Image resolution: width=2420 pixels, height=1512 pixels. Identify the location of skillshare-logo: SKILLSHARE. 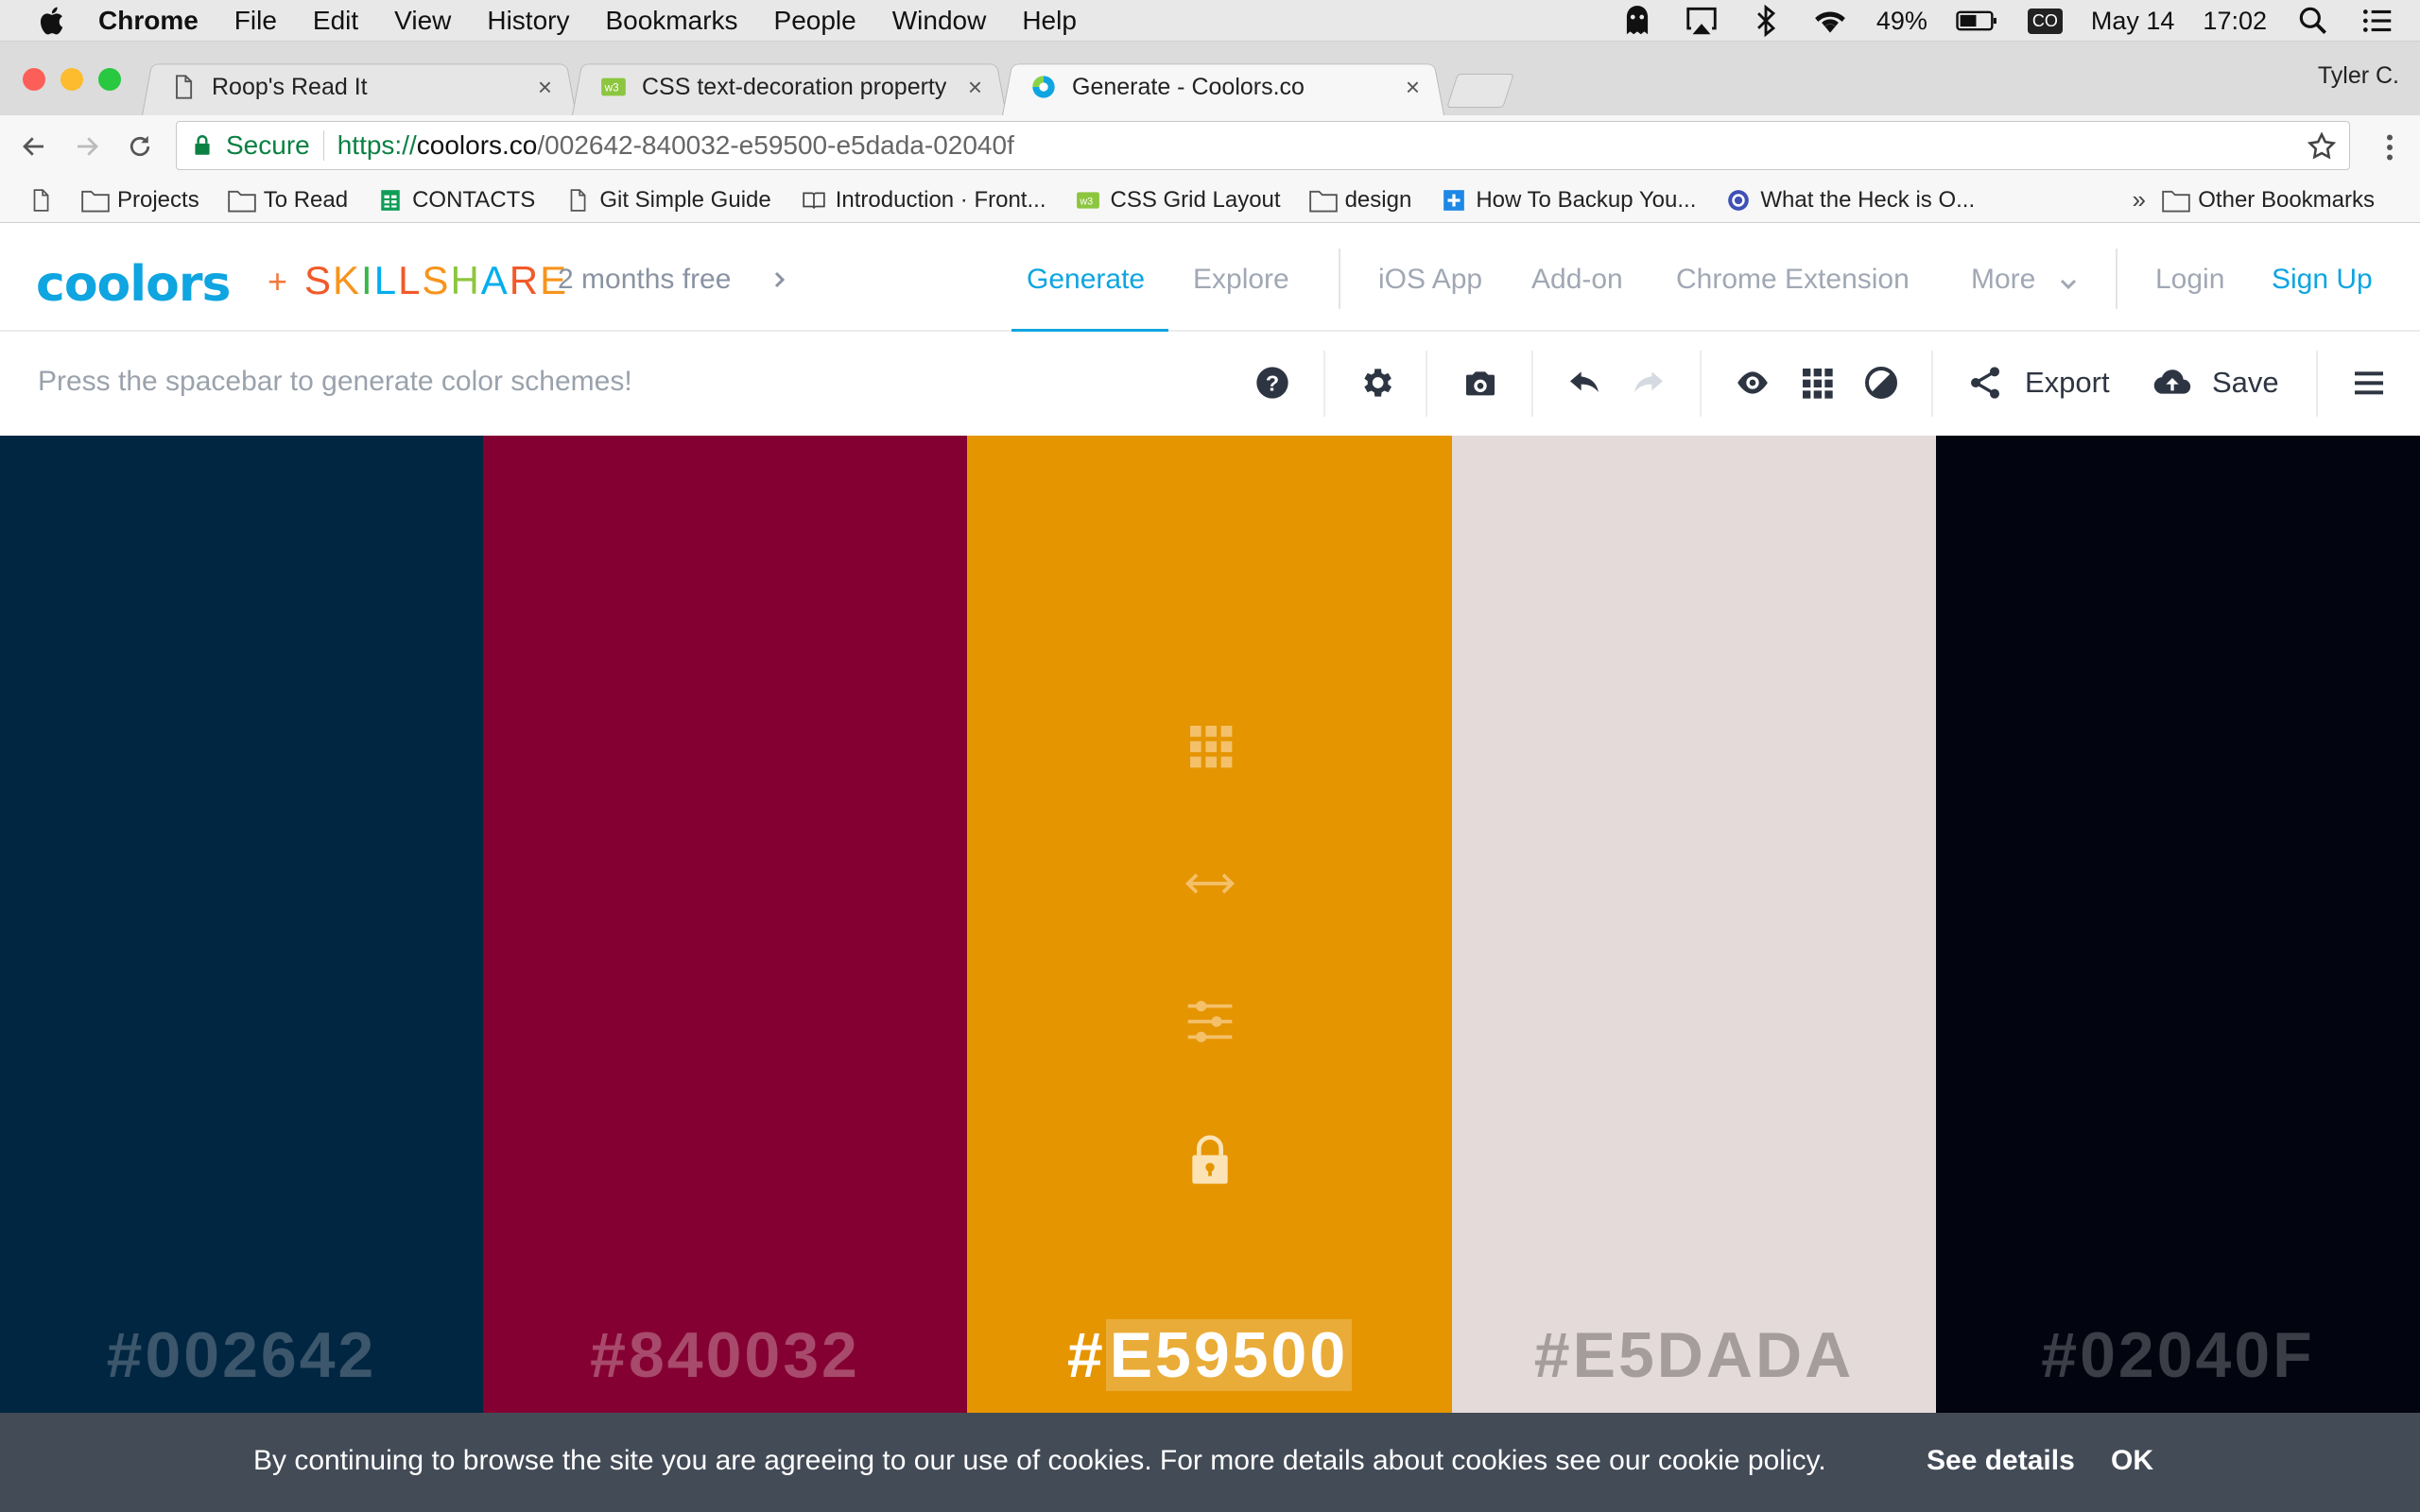
(436, 280).